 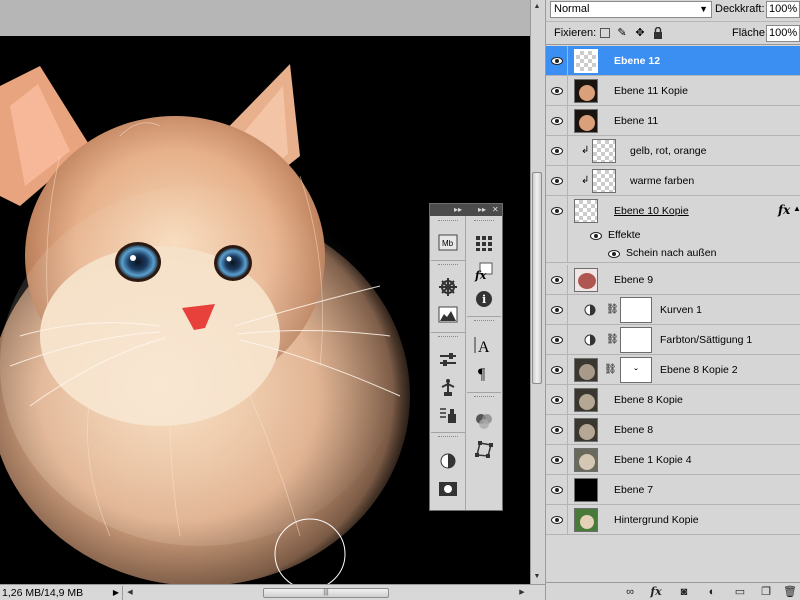 What do you see at coordinates (448, 489) in the screenshot?
I see `frame-icon` at bounding box center [448, 489].